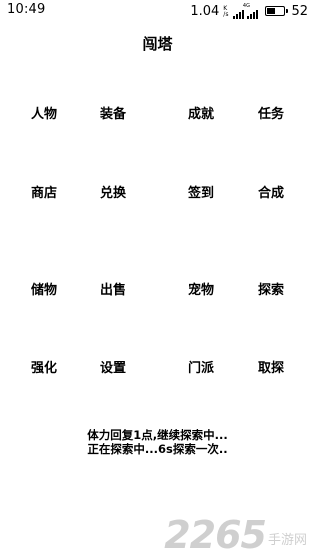 The image size is (320, 560). Describe the element at coordinates (299, 11) in the screenshot. I see `battery-level: 52` at that location.